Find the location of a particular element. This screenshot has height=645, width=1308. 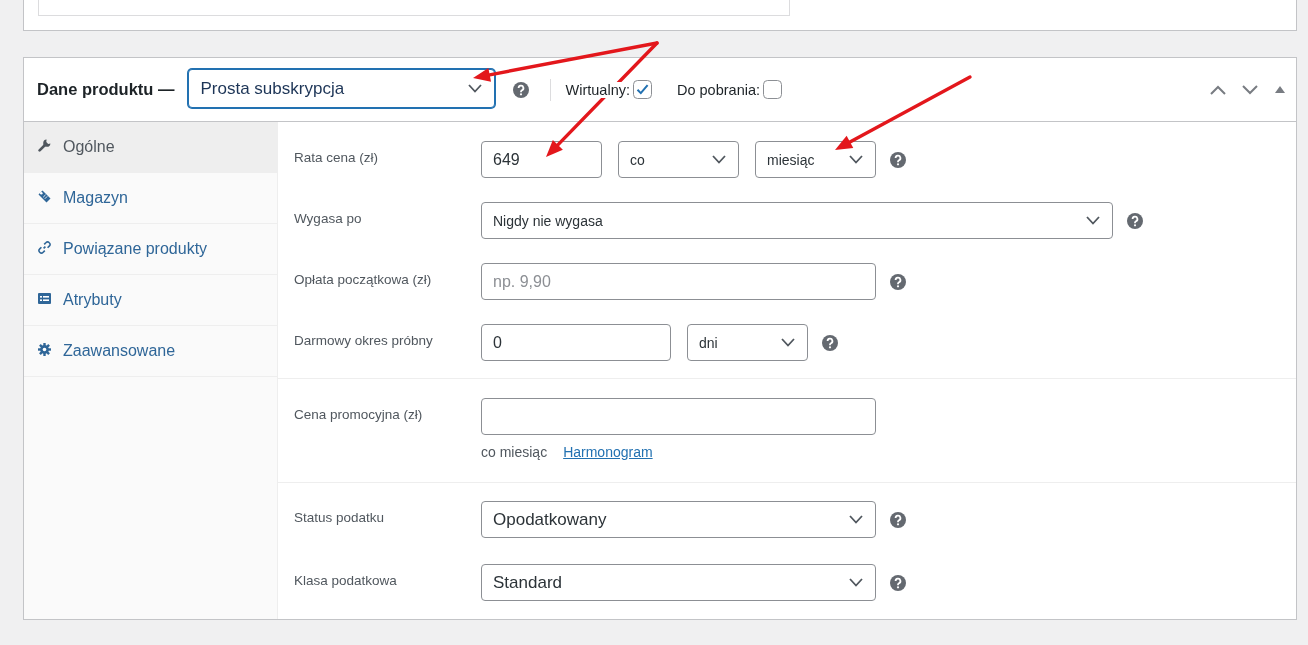

schedule-link: Harmonogram is located at coordinates (608, 452).